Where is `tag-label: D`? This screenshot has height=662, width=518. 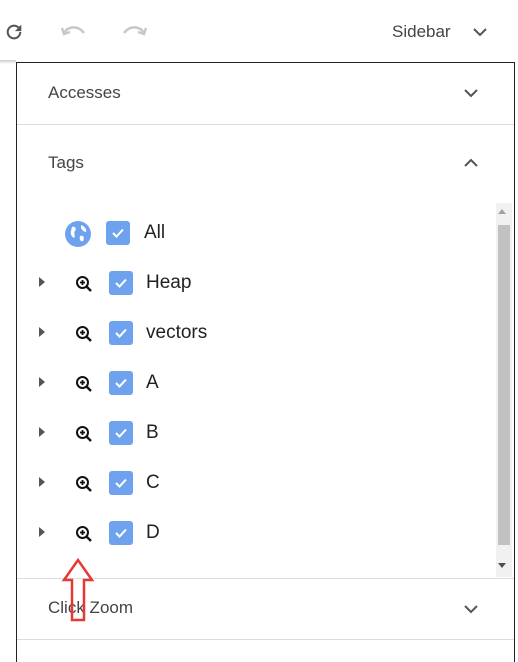
tag-label: D is located at coordinates (153, 532).